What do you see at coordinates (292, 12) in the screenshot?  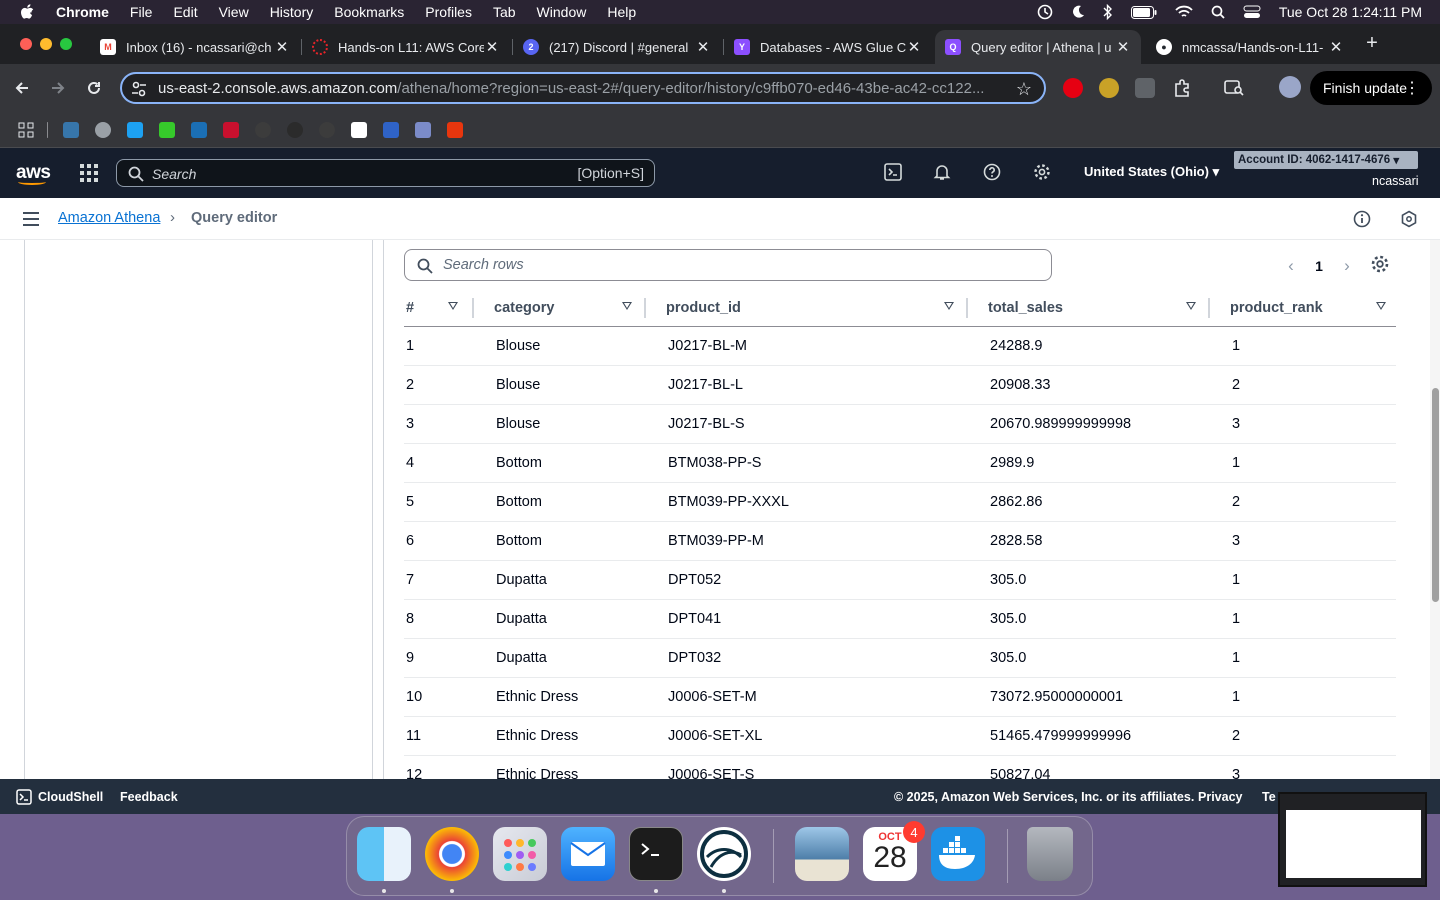 I see `menu-history: History` at bounding box center [292, 12].